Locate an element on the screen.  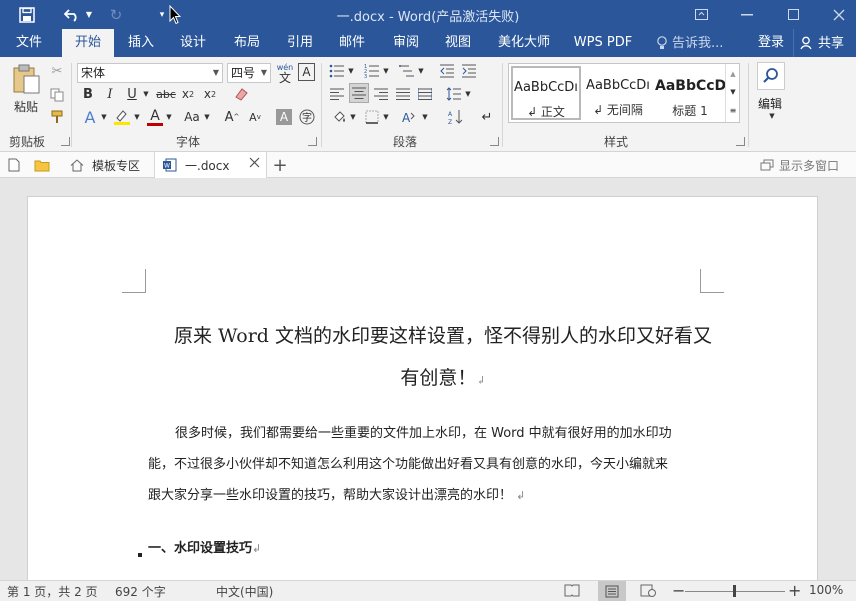
borders-icon is located at coordinates (372, 117).